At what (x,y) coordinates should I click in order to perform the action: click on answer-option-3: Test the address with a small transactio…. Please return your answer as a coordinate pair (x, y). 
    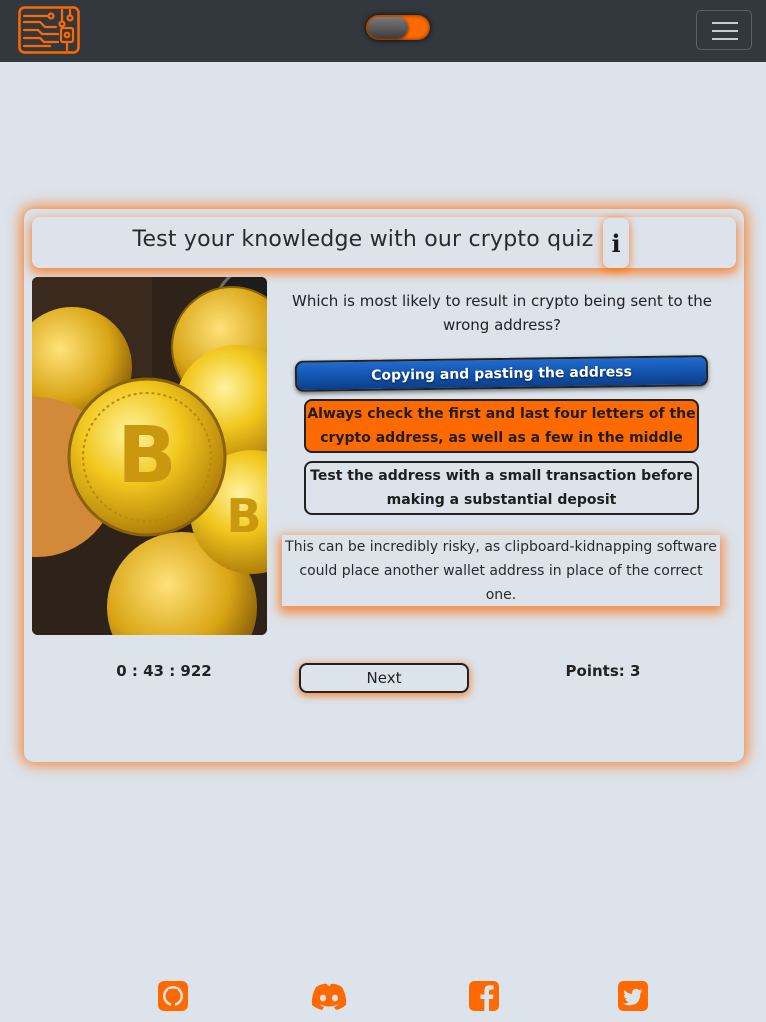
    Looking at the image, I should click on (501, 488).